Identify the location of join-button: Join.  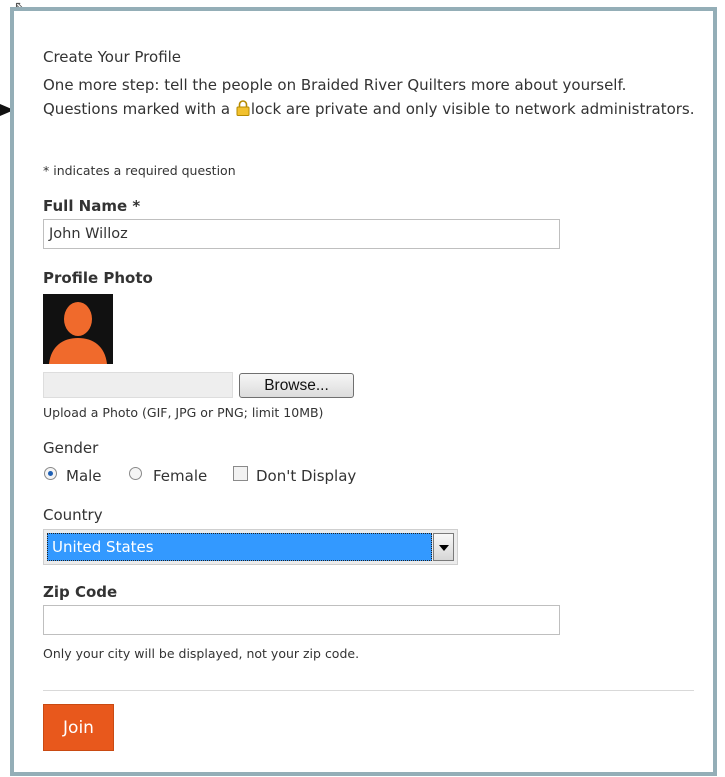
(78, 727).